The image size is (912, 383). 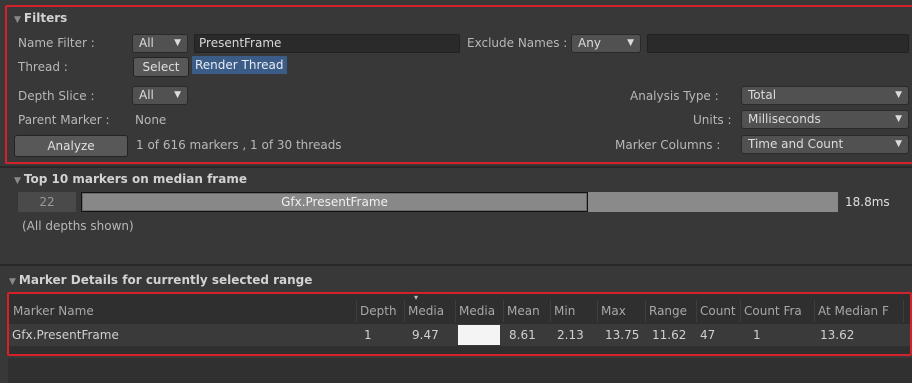 I want to click on depth-slice-dropdown: All ▼, so click(x=160, y=95).